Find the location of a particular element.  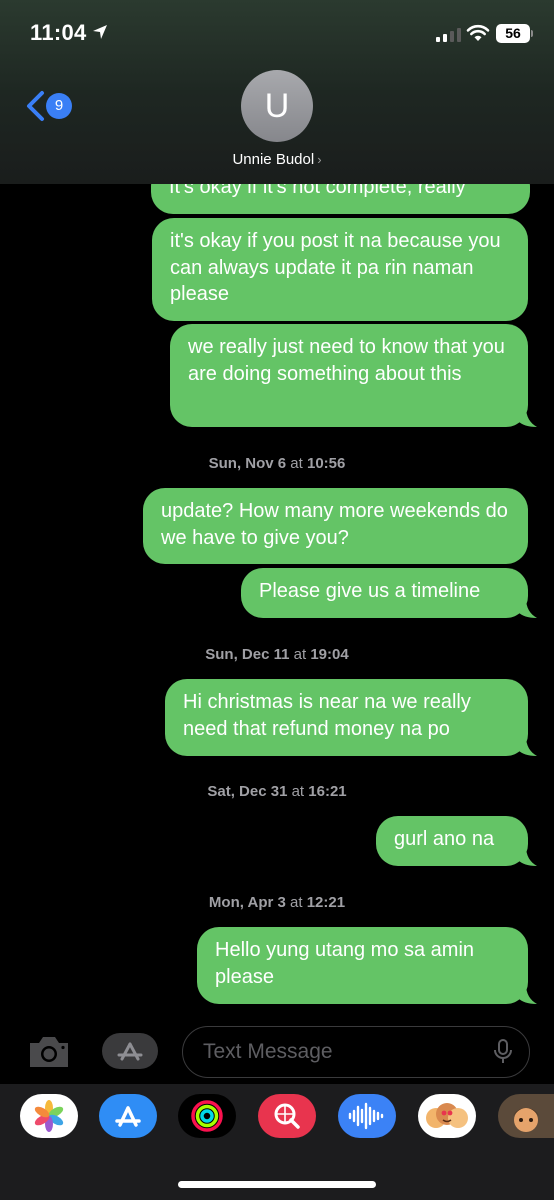

chevron-right-icon: › is located at coordinates (319, 159).